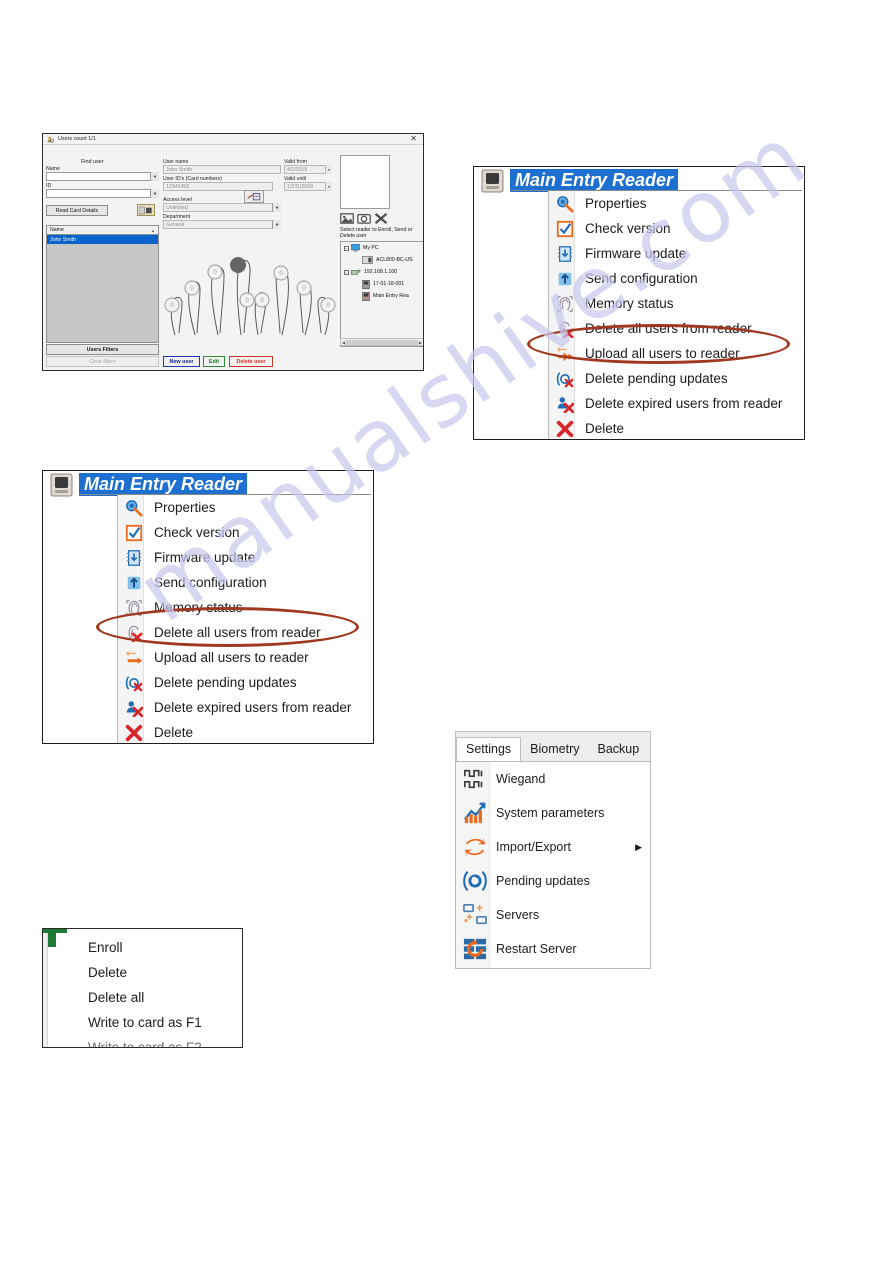 The height and width of the screenshot is (1263, 893). What do you see at coordinates (493, 181) in the screenshot?
I see `fingerprint-reader-icon` at bounding box center [493, 181].